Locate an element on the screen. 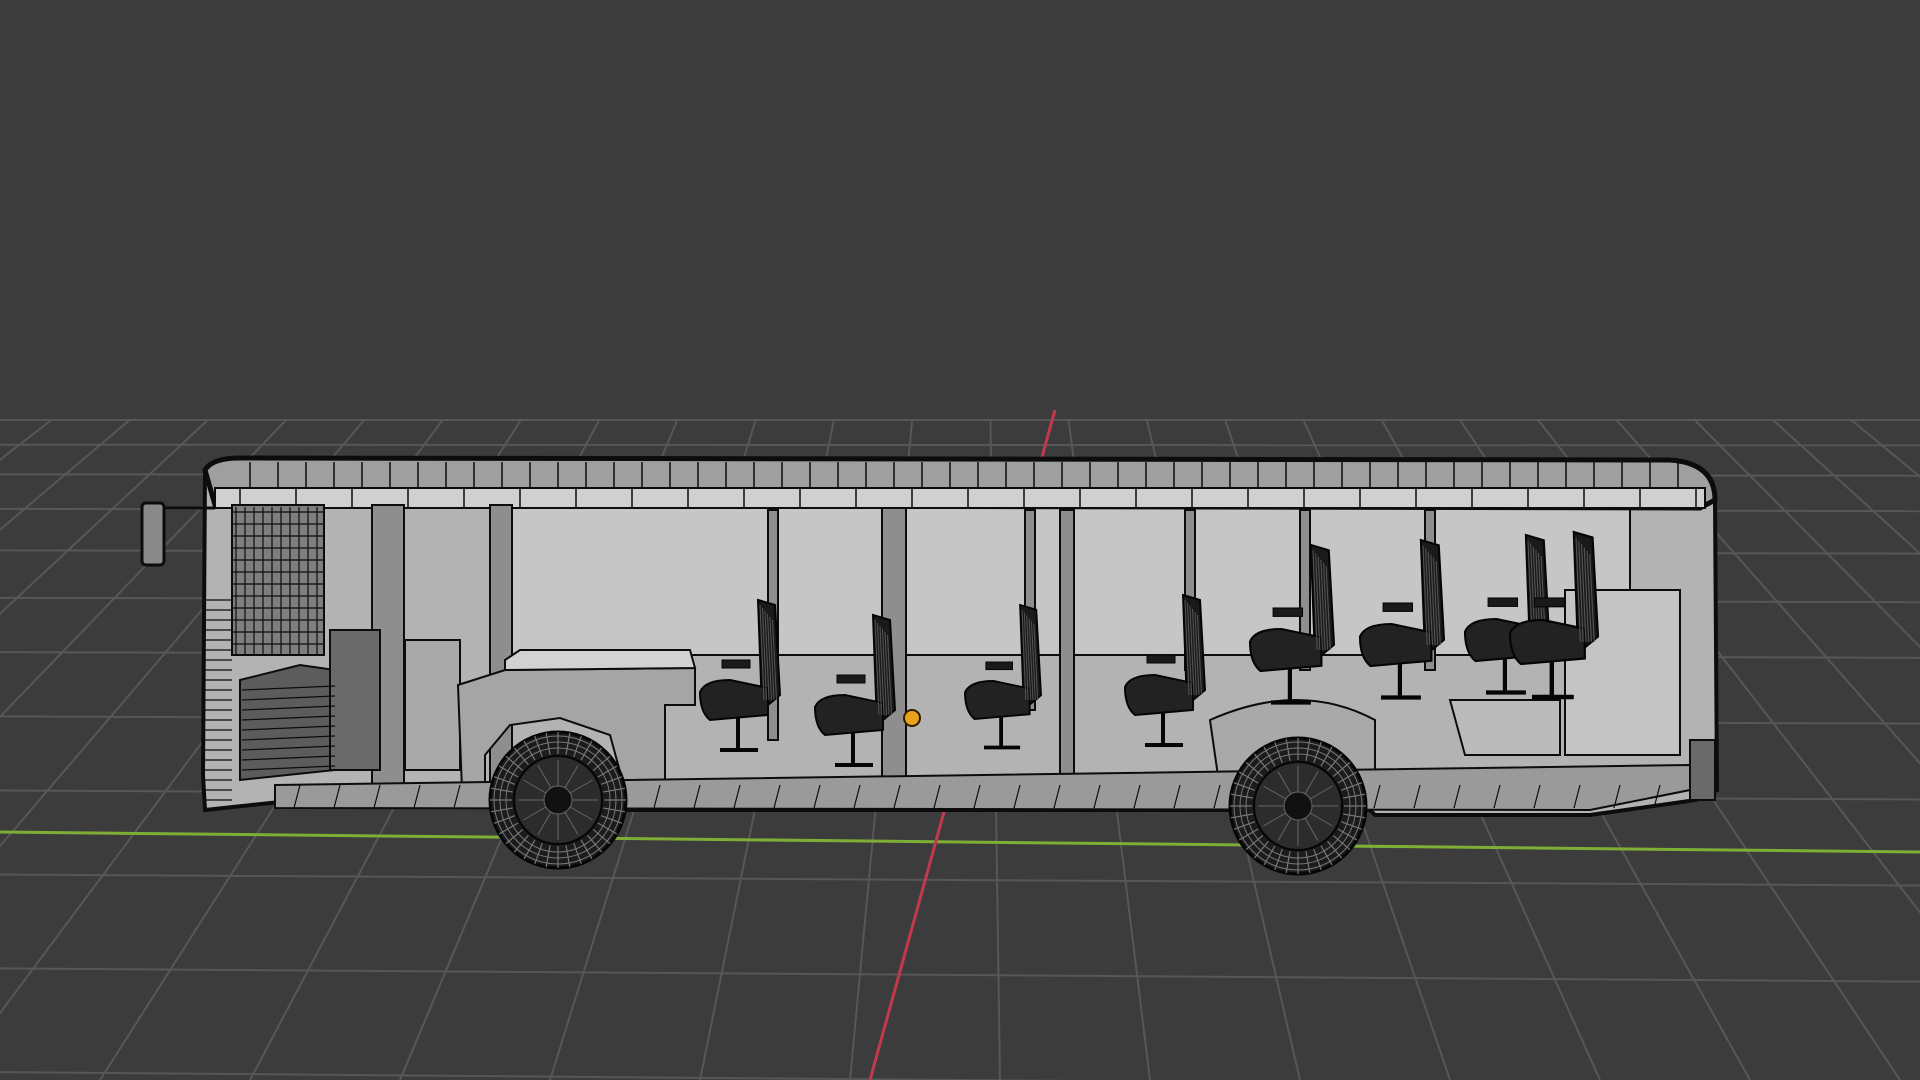  rear-wheel is located at coordinates (1298, 806).